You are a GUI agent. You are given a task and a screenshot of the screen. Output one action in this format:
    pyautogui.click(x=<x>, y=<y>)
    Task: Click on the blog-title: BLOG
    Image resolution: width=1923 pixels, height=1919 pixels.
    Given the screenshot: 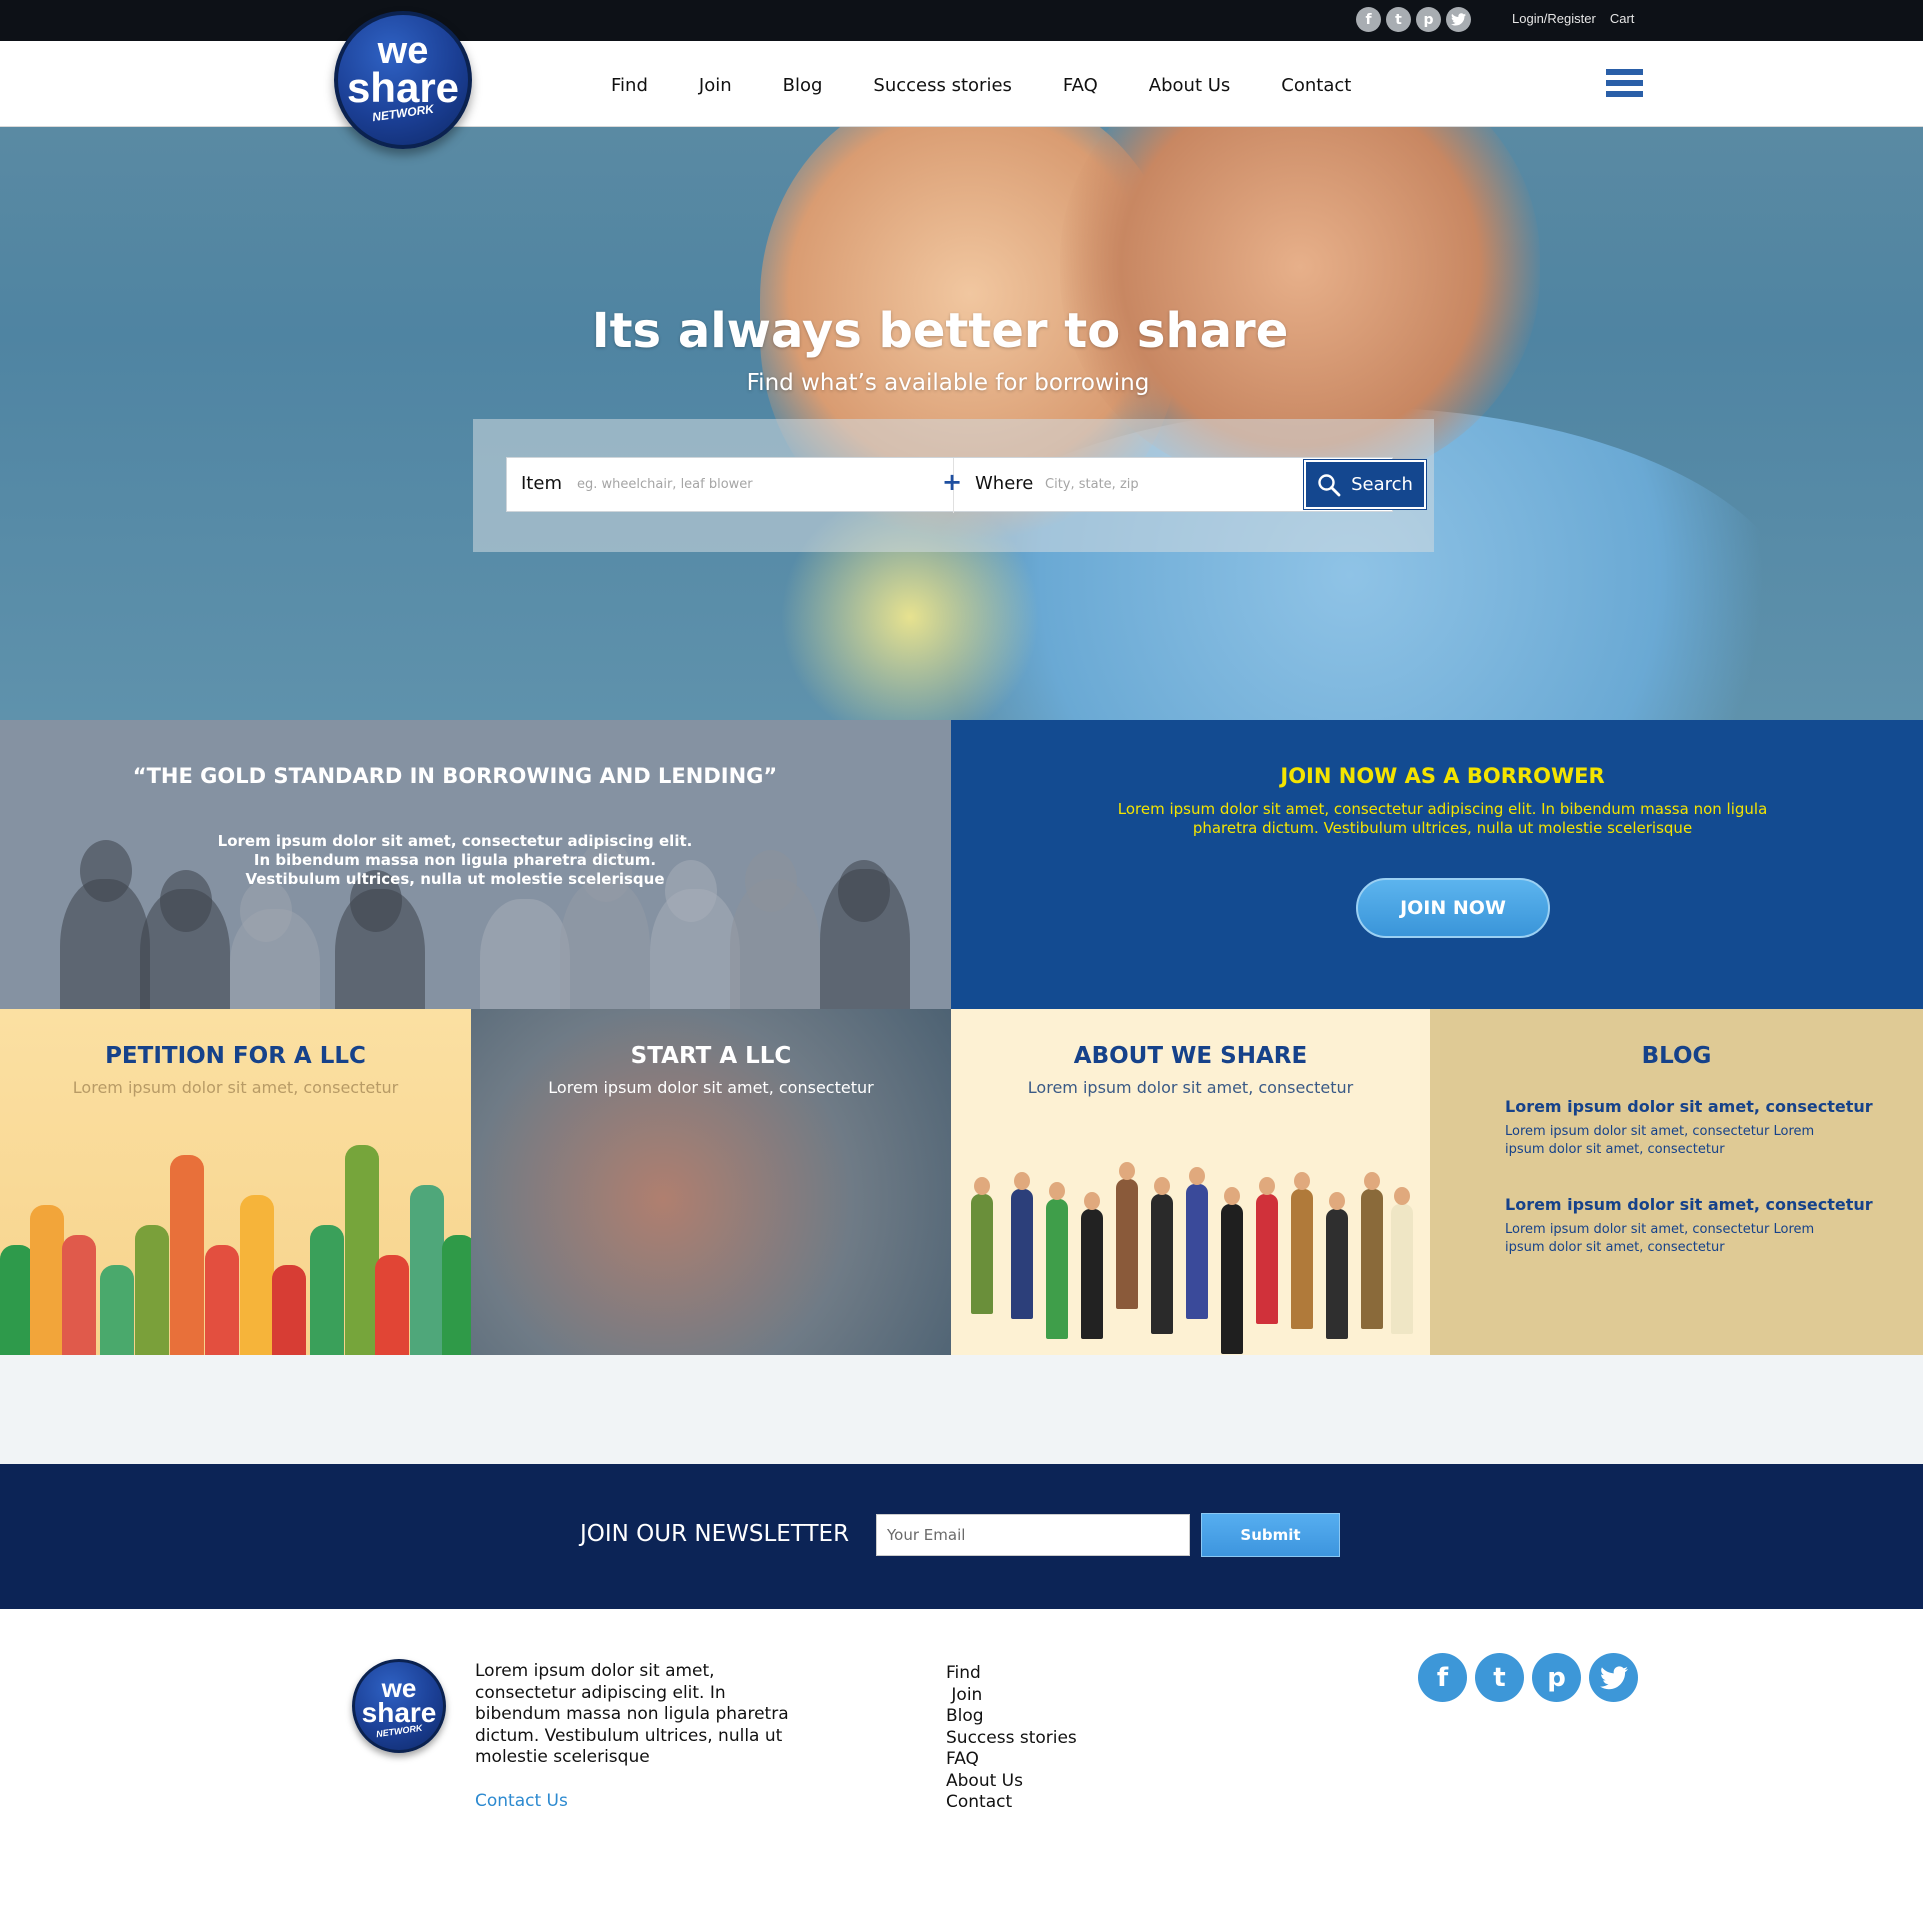 What is the action you would take?
    pyautogui.click(x=1676, y=1056)
    